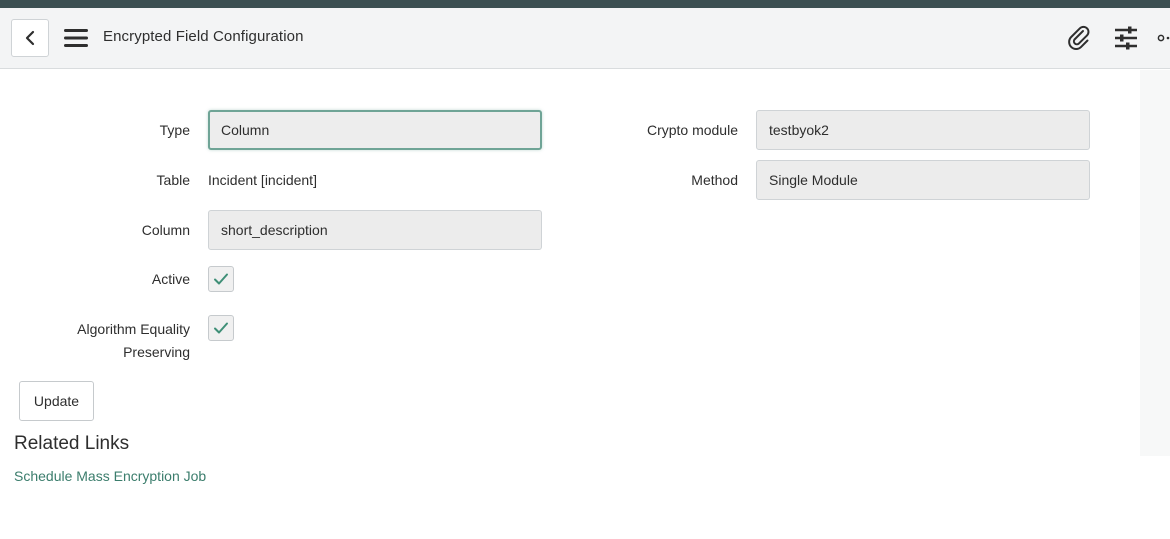 The image size is (1170, 539). What do you see at coordinates (375, 230) in the screenshot?
I see `column-field: short_description` at bounding box center [375, 230].